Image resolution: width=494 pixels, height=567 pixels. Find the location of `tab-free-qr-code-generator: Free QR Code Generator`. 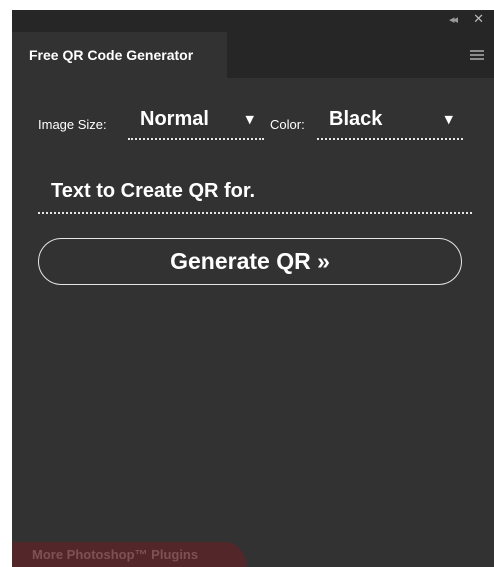

tab-free-qr-code-generator: Free QR Code Generator is located at coordinates (119, 55).